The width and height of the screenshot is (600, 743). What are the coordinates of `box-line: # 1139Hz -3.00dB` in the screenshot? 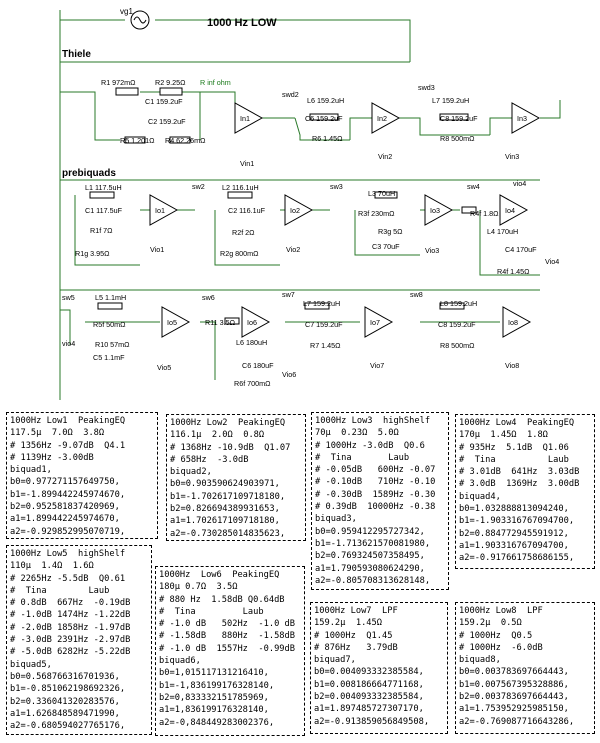 It's located at (52, 457).